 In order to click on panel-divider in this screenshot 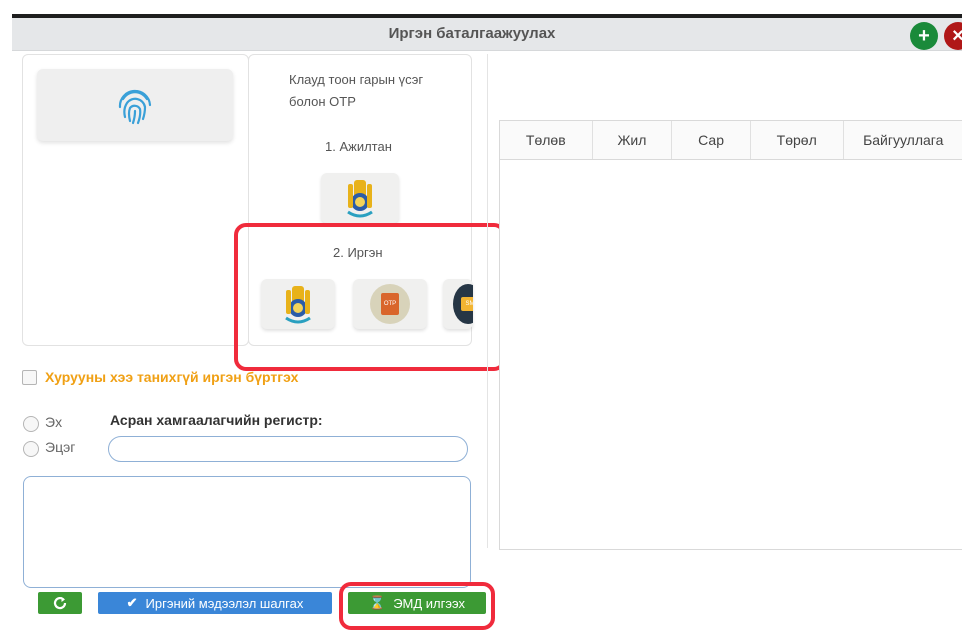, I will do `click(487, 301)`.